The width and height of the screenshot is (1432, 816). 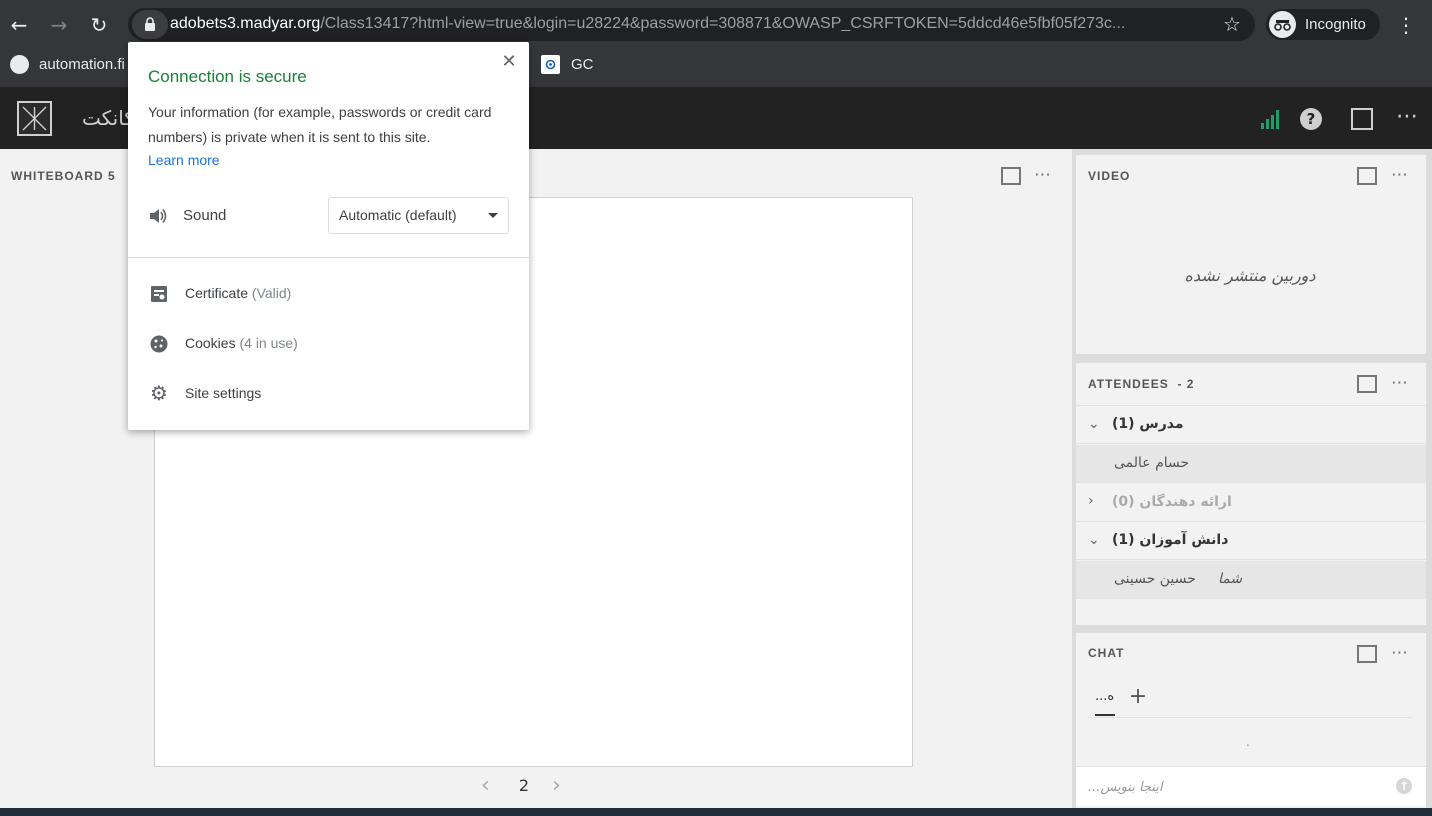 I want to click on chat-tabs-divider, so click(x=1250, y=717).